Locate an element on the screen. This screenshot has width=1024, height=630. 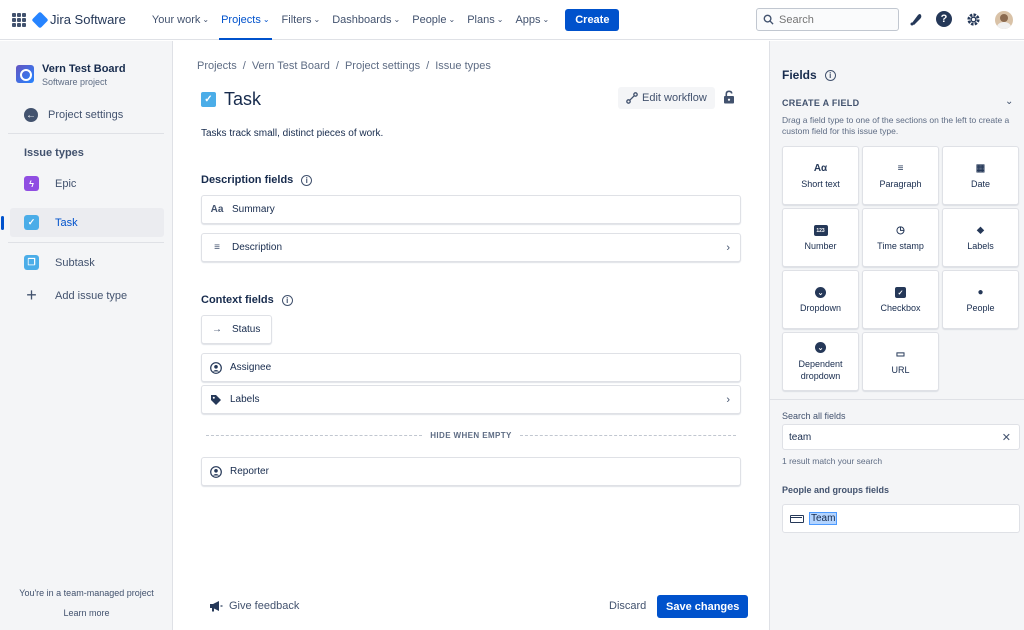
nav-plans: Plans ⌄ is located at coordinates (485, 20).